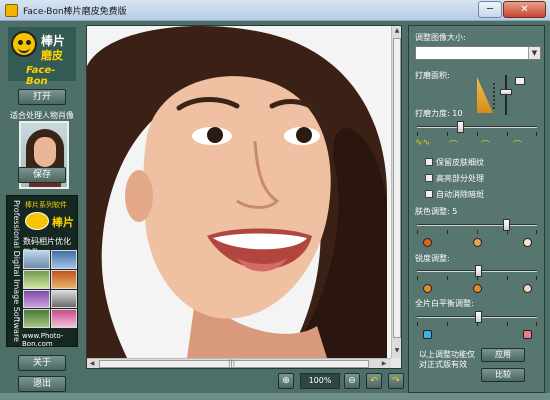  I want to click on scroll-right-arrow-icon: ▶, so click(384, 363).